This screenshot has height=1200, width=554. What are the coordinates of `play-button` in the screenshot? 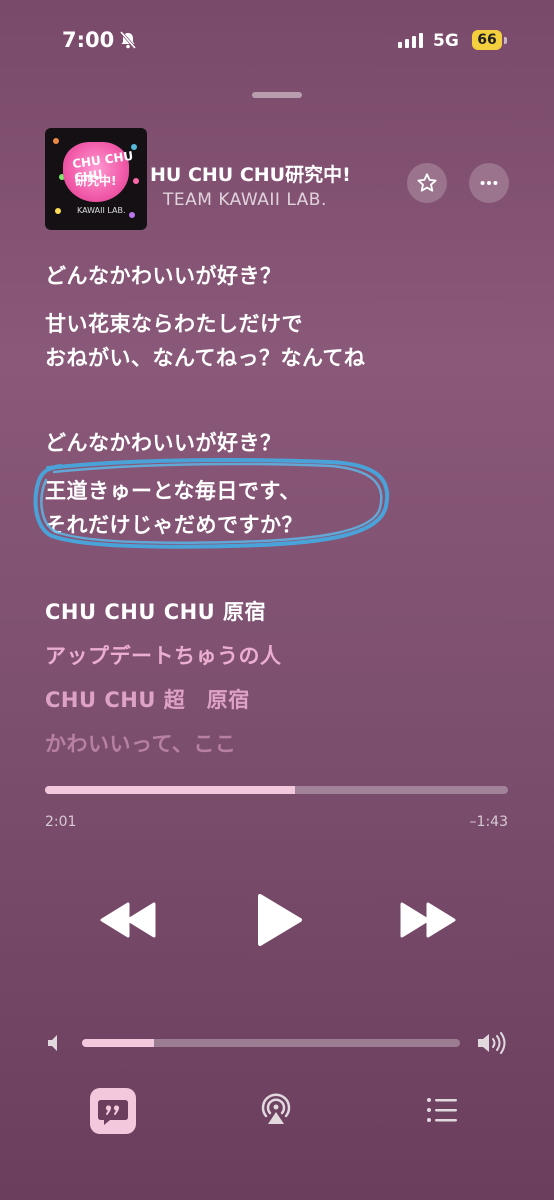 It's located at (279, 920).